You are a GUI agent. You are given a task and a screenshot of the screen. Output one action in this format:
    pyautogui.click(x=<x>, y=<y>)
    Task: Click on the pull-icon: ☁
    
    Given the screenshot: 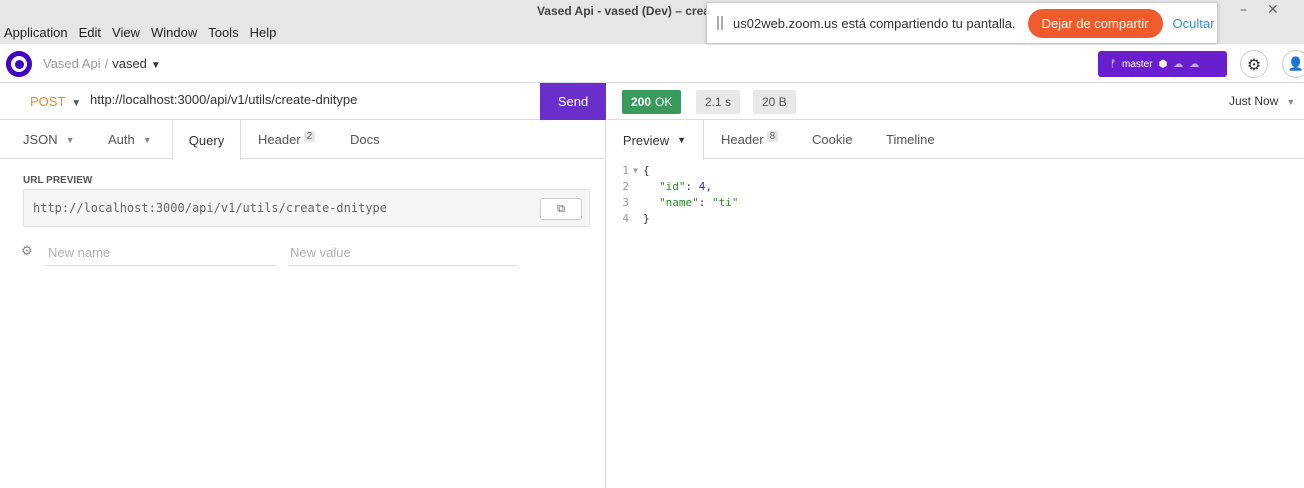 What is the action you would take?
    pyautogui.click(x=1178, y=64)
    